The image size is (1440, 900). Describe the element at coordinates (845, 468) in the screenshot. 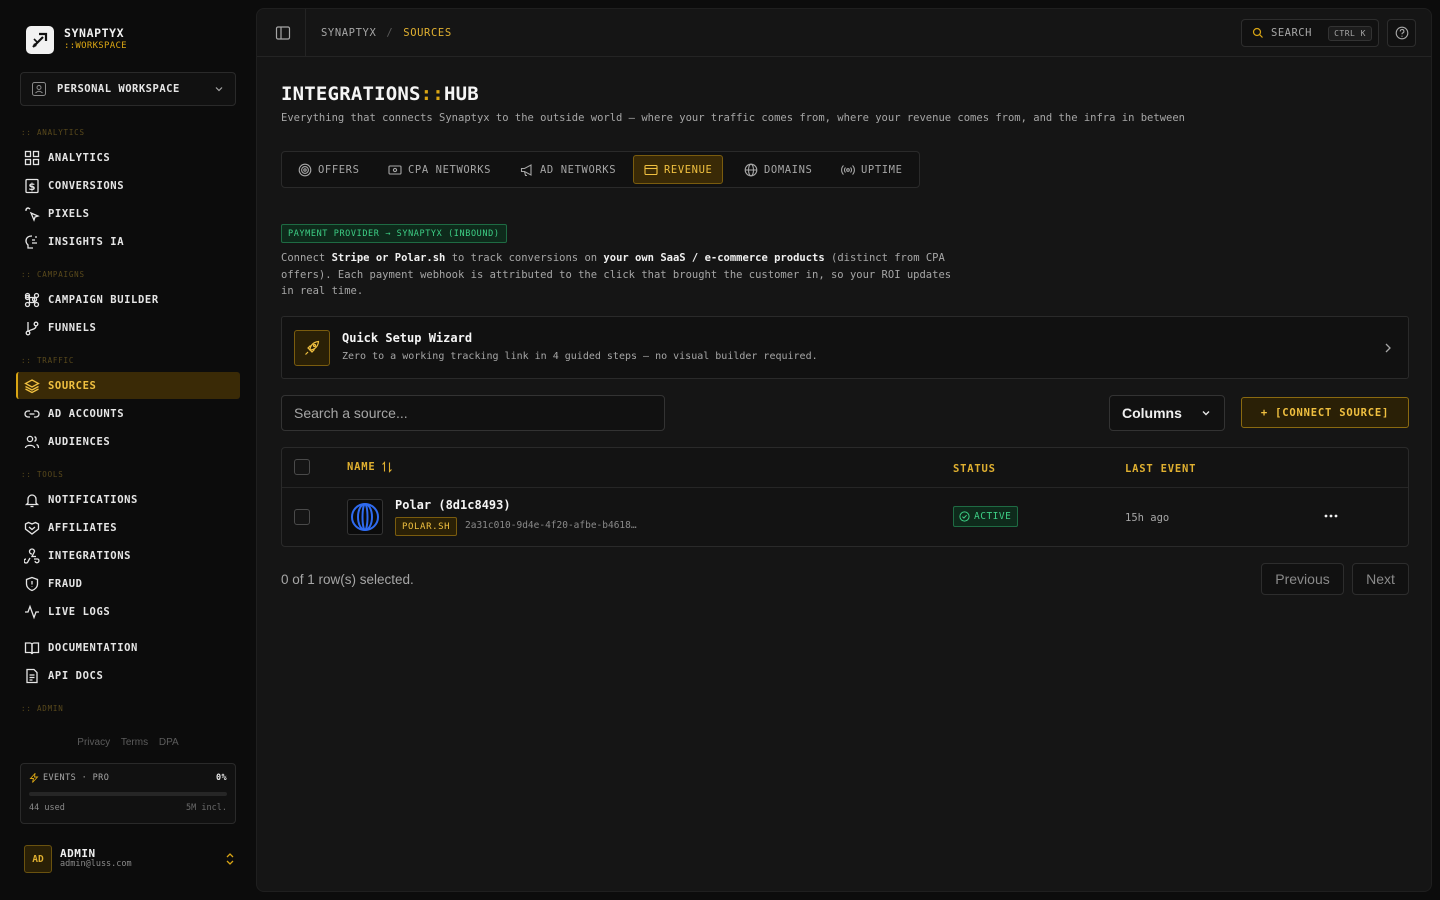

I see `table-header: NAME STATUS LAST EVENT` at that location.